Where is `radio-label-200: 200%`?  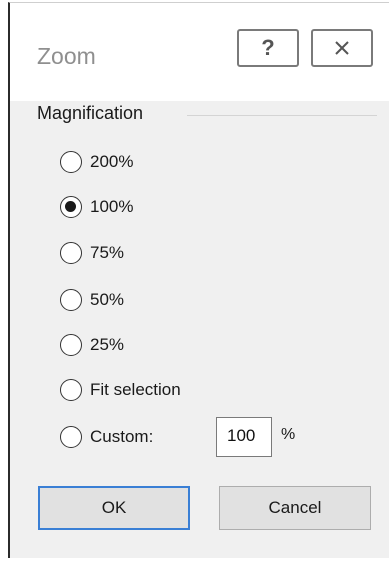
radio-label-200: 200% is located at coordinates (112, 161).